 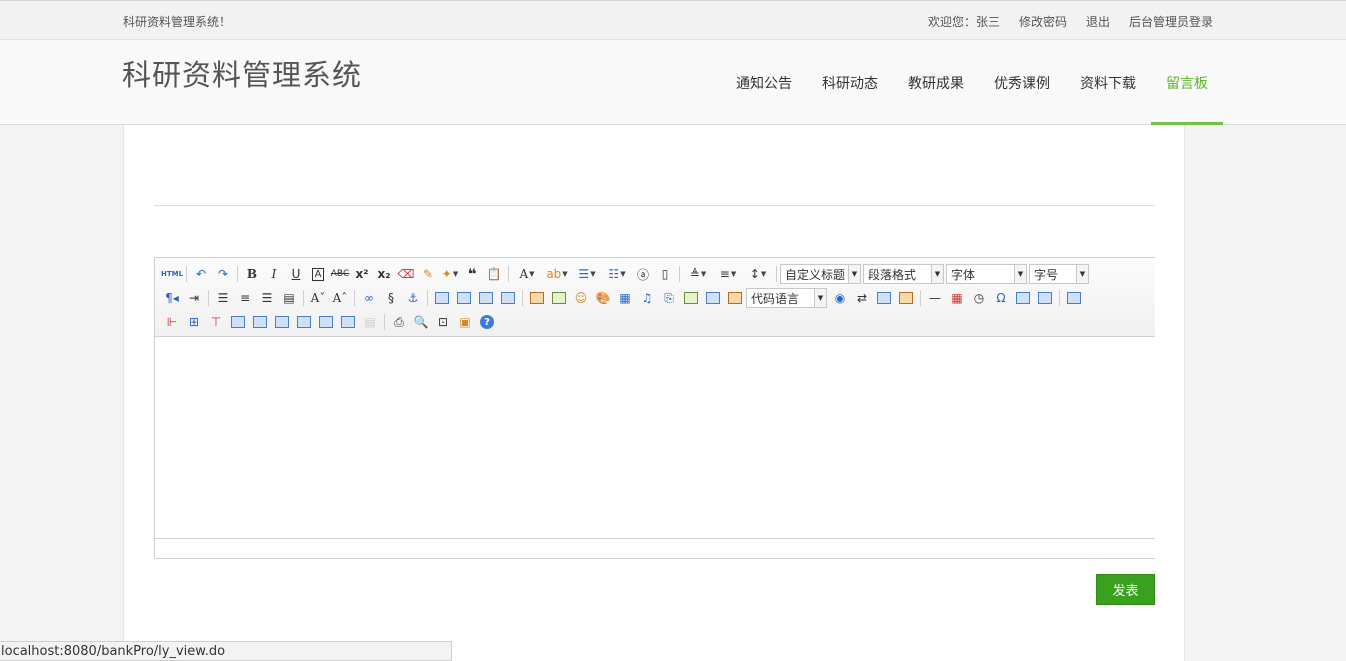 What do you see at coordinates (472, 274) in the screenshot?
I see `blockquote-icon: ❝` at bounding box center [472, 274].